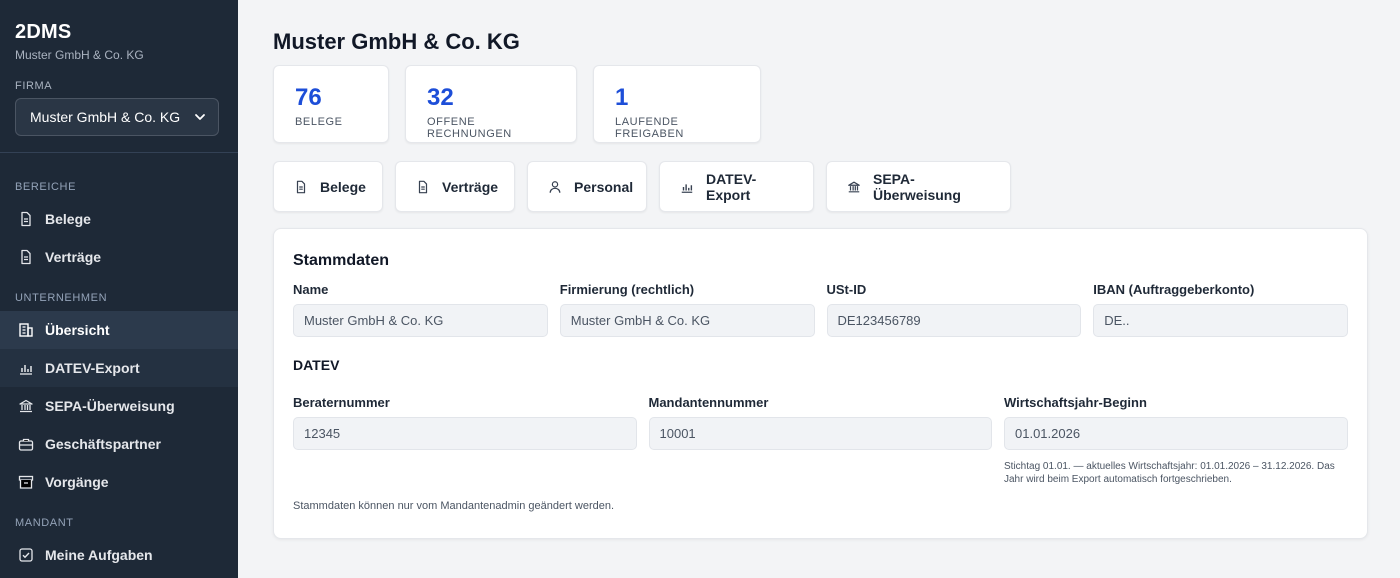 This screenshot has width=1400, height=578. Describe the element at coordinates (341, 402) in the screenshot. I see `field-label: Beraternummer` at that location.